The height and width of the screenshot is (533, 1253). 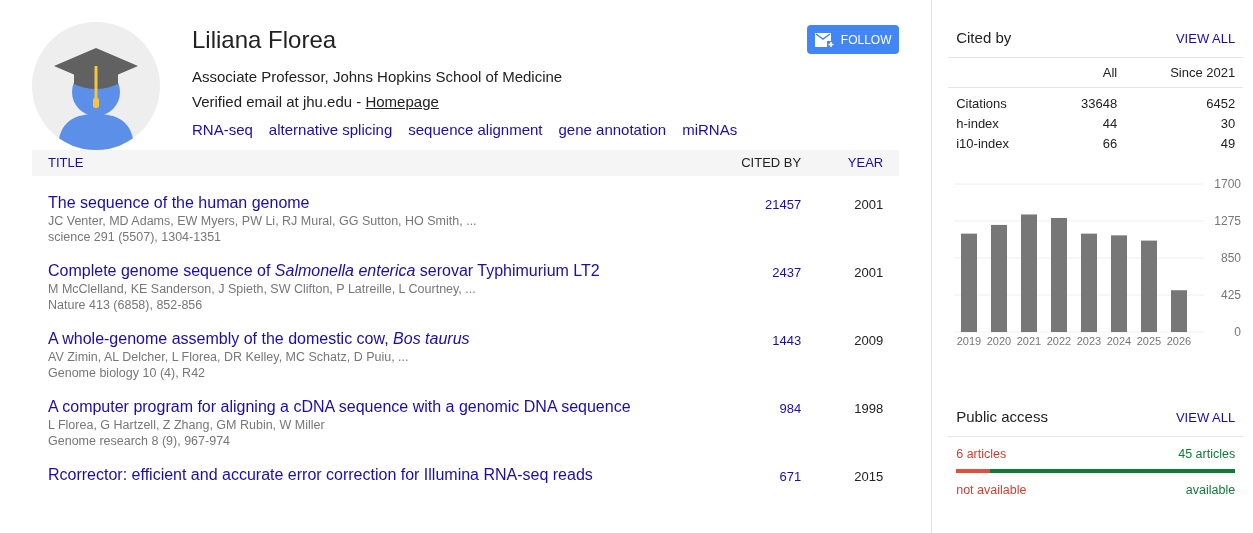 What do you see at coordinates (330, 130) in the screenshot?
I see `interest-link: alternative splicing` at bounding box center [330, 130].